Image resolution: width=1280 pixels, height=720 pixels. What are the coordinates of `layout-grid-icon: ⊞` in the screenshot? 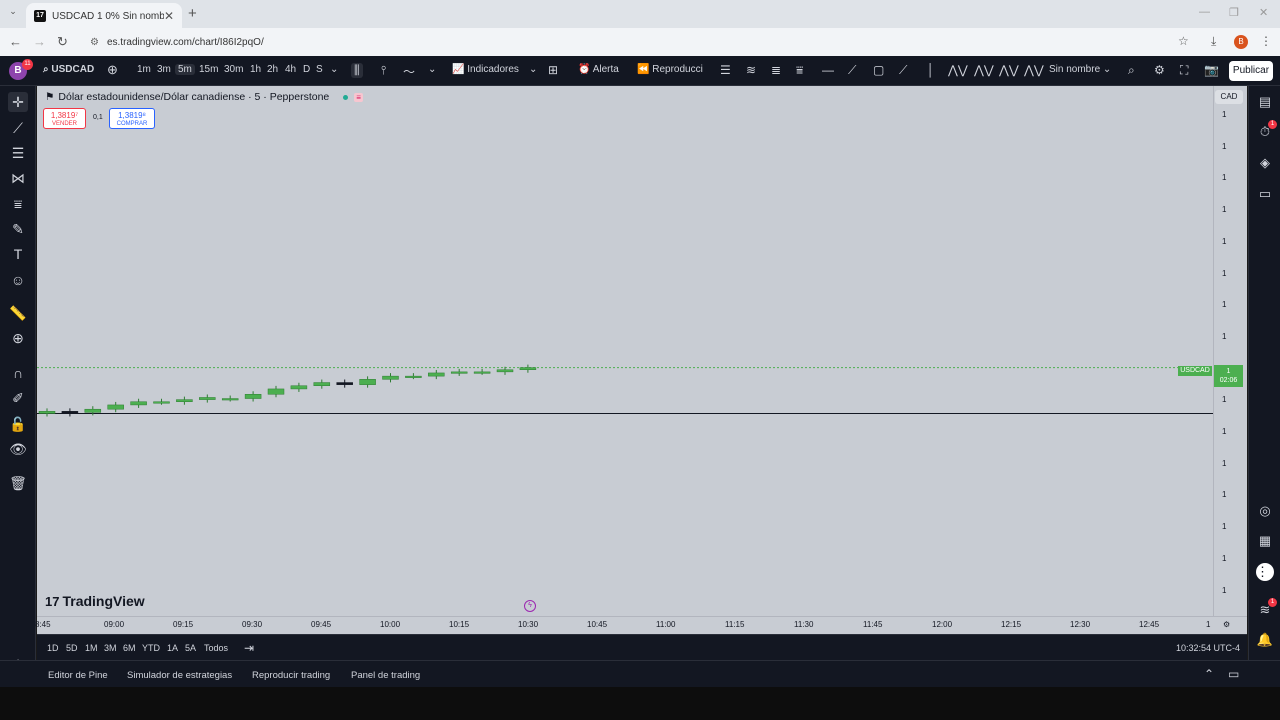 It's located at (553, 70).